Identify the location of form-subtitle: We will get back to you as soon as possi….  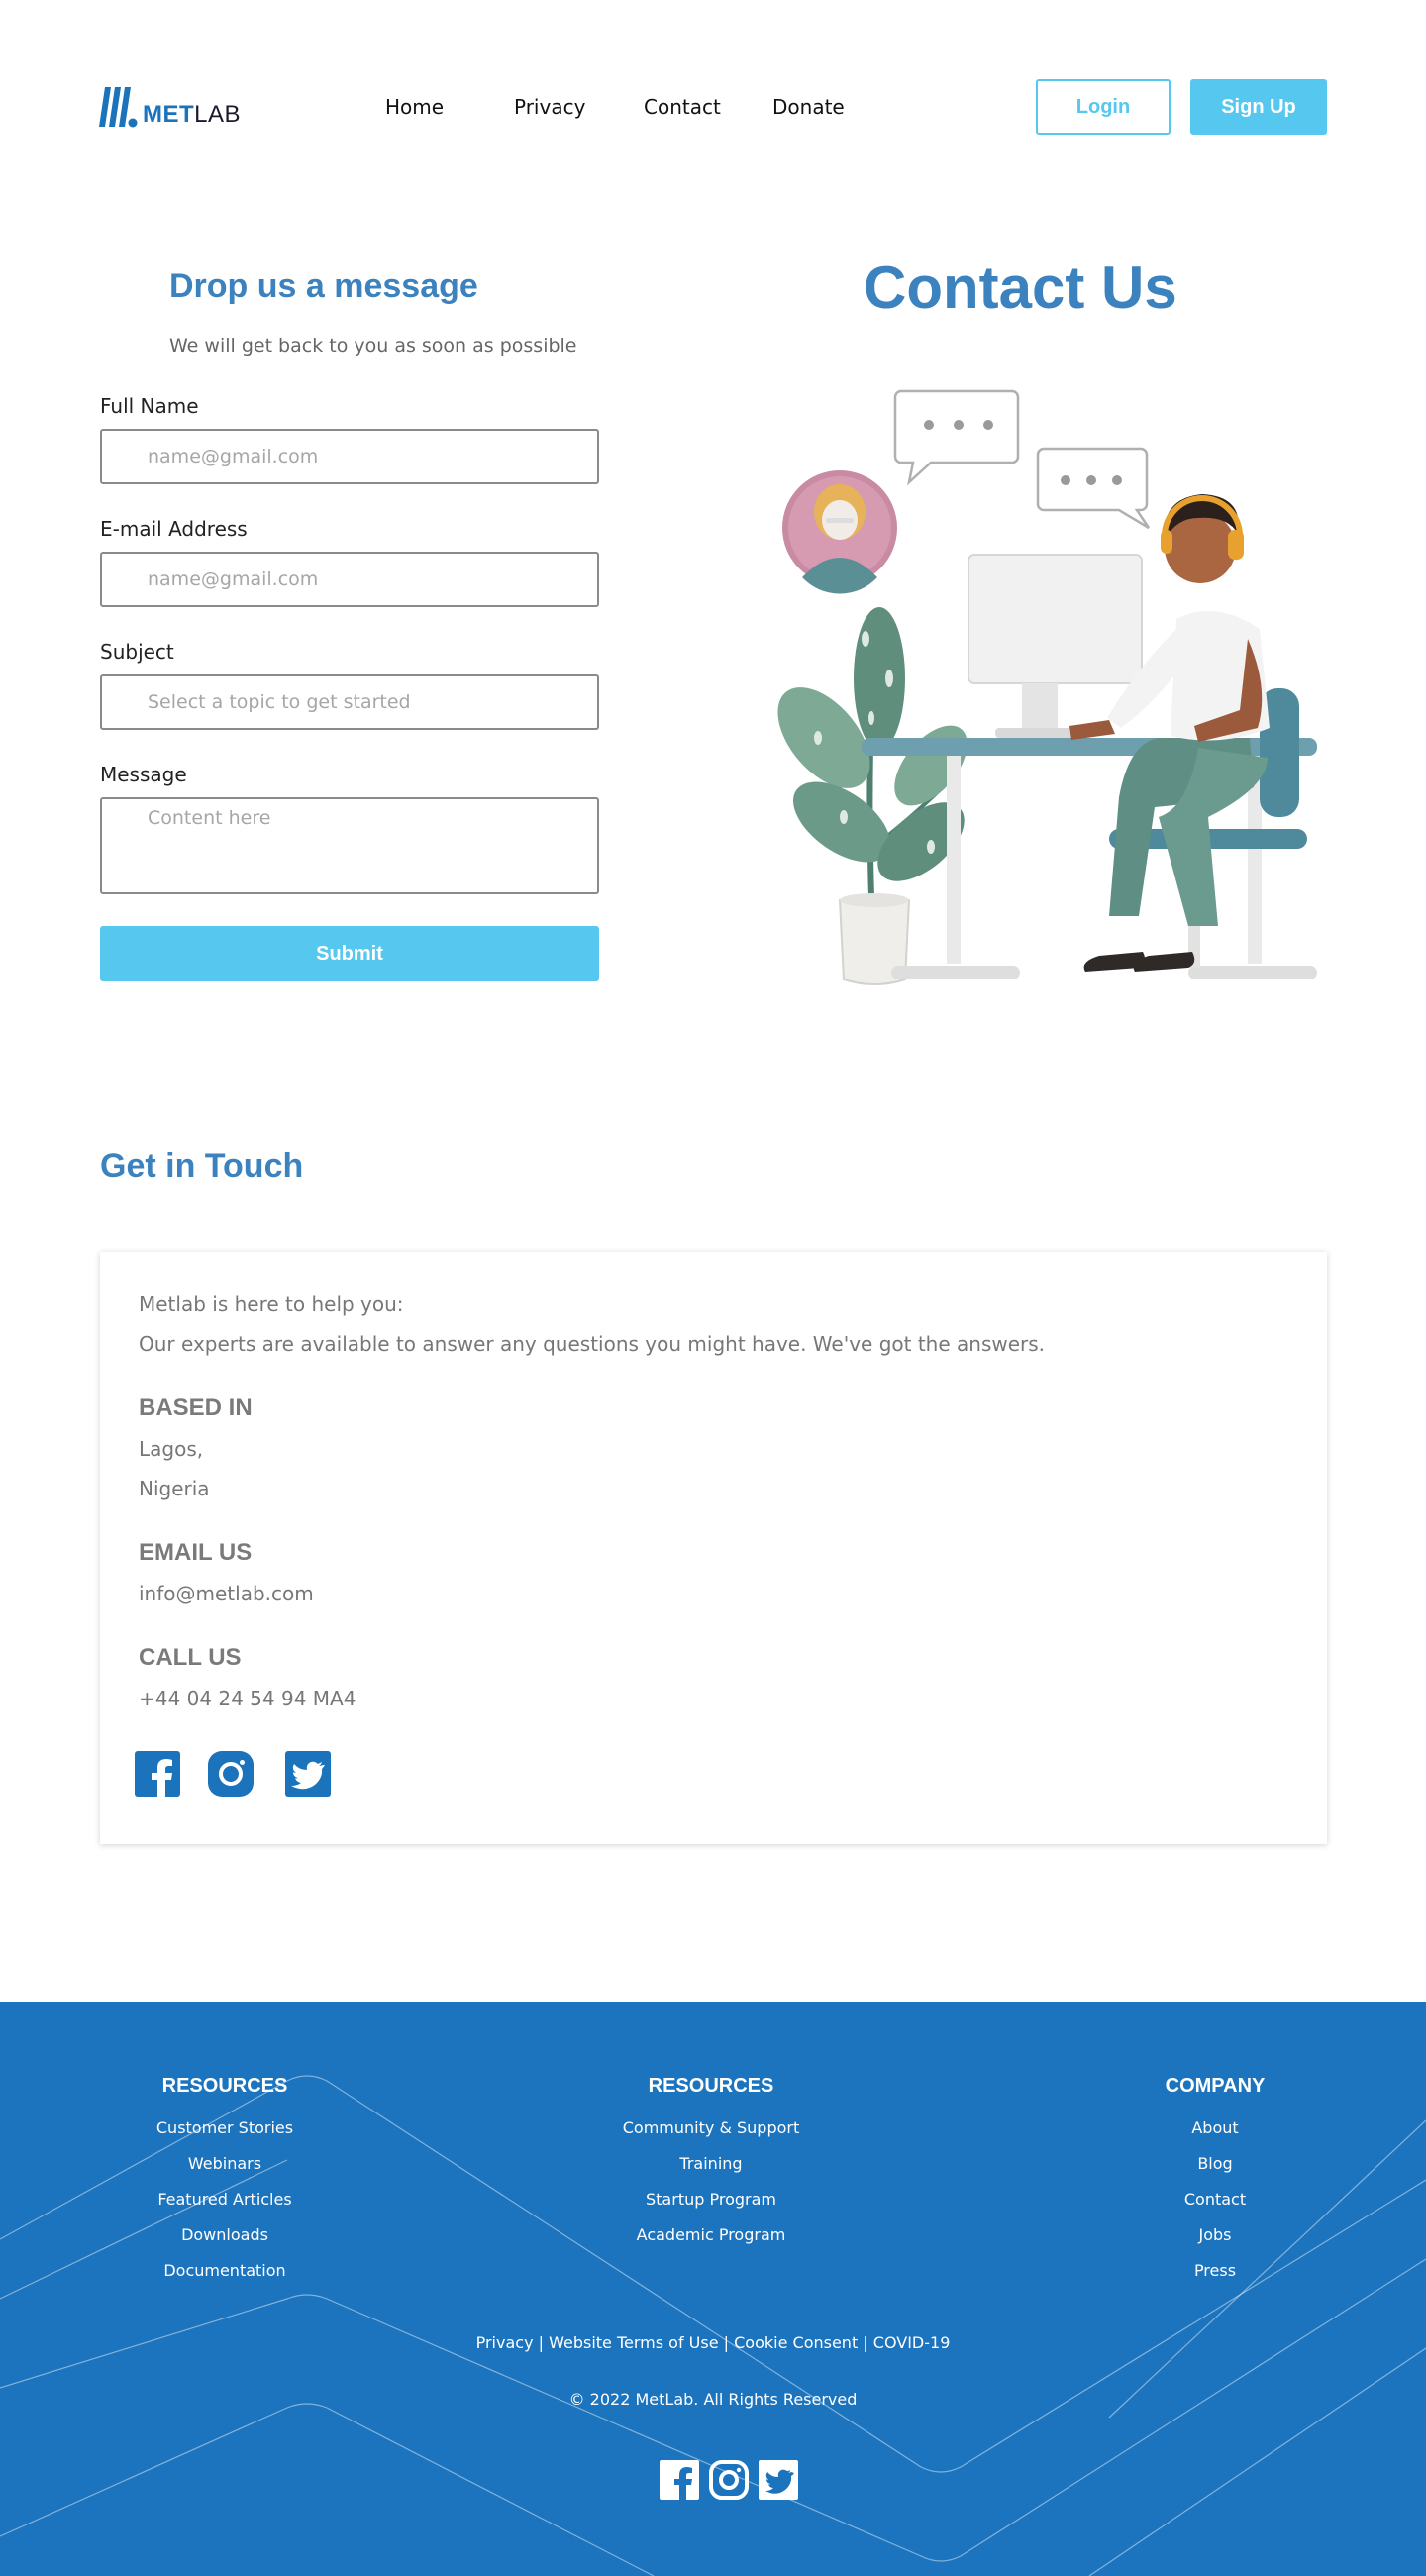
(373, 346).